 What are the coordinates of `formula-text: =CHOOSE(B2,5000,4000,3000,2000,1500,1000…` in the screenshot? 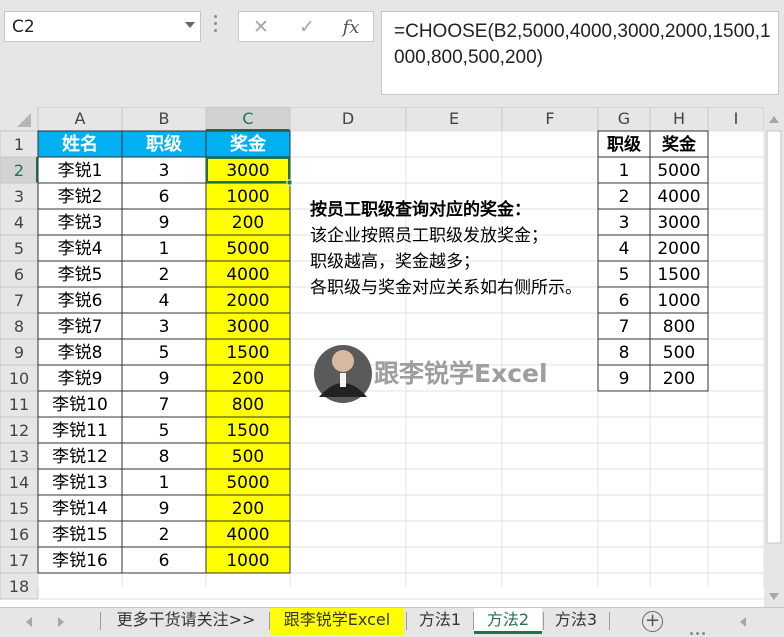 It's located at (582, 44).